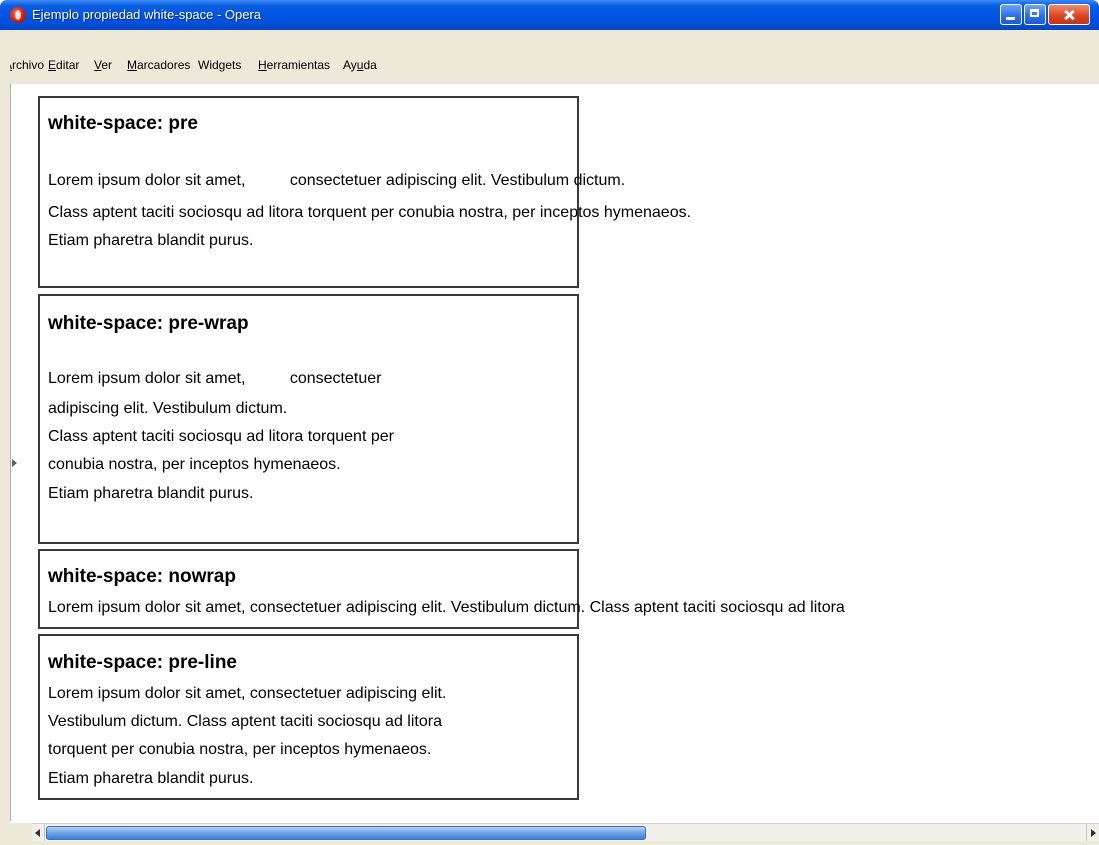  What do you see at coordinates (168, 408) in the screenshot?
I see `box-line: adipiscing elit. Vestibulum dictum.` at bounding box center [168, 408].